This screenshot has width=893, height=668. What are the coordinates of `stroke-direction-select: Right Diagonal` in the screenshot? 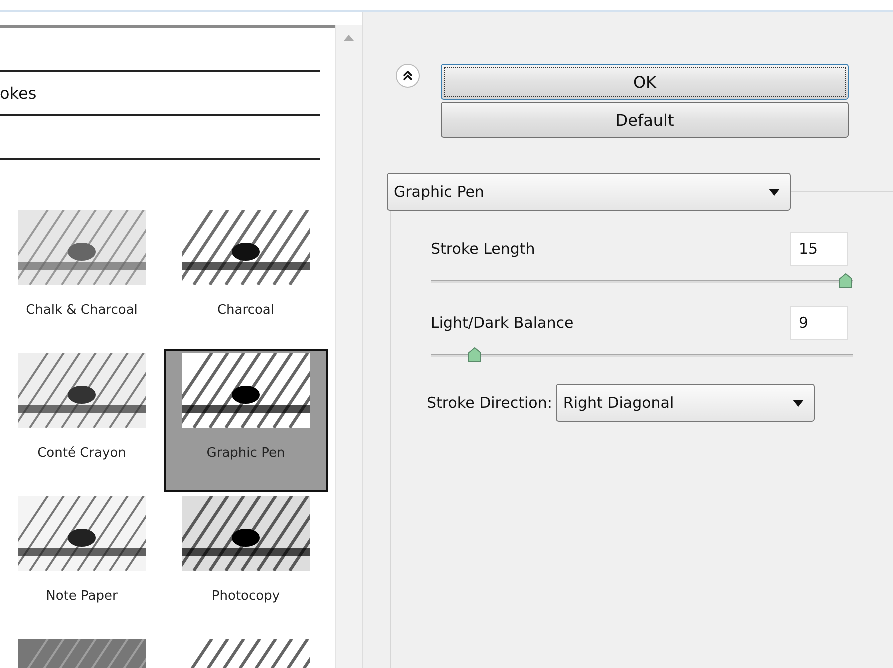 It's located at (686, 403).